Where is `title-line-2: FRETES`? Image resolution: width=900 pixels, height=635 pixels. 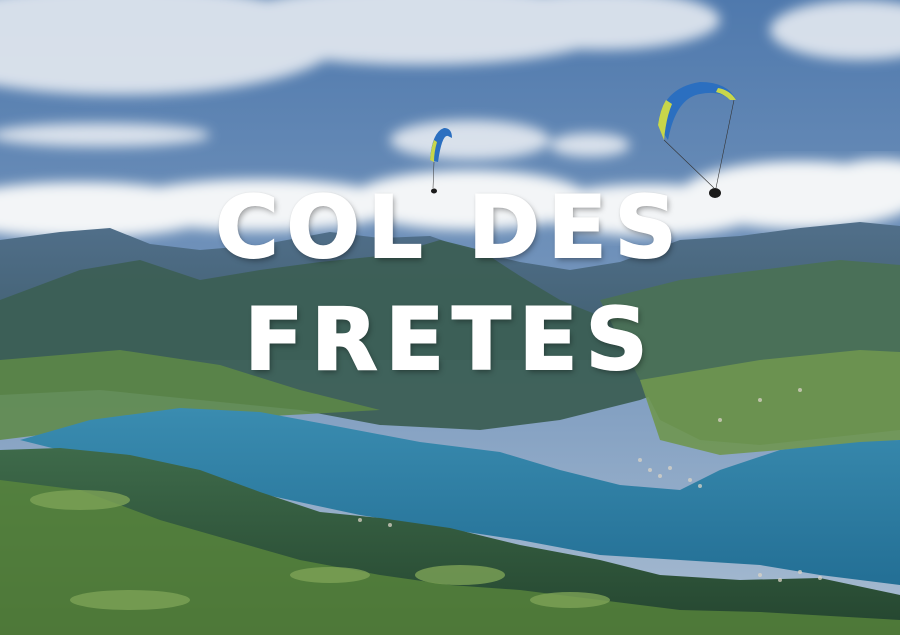
title-line-2: FRETES is located at coordinates (449, 340).